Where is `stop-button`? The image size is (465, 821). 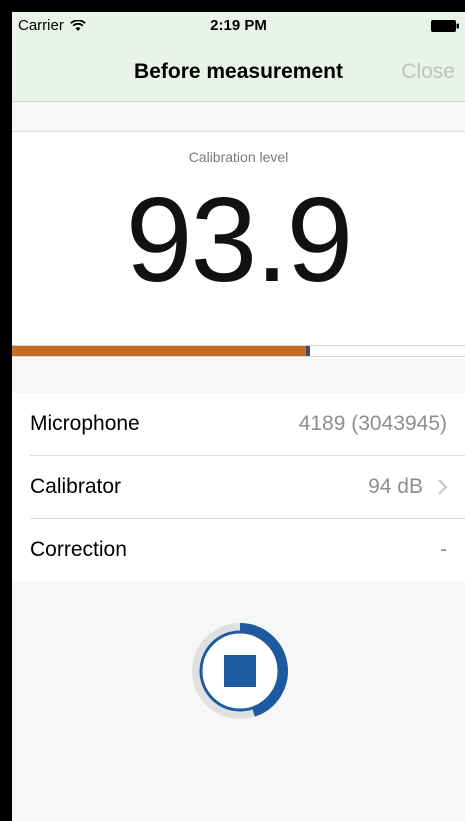
stop-button is located at coordinates (240, 671).